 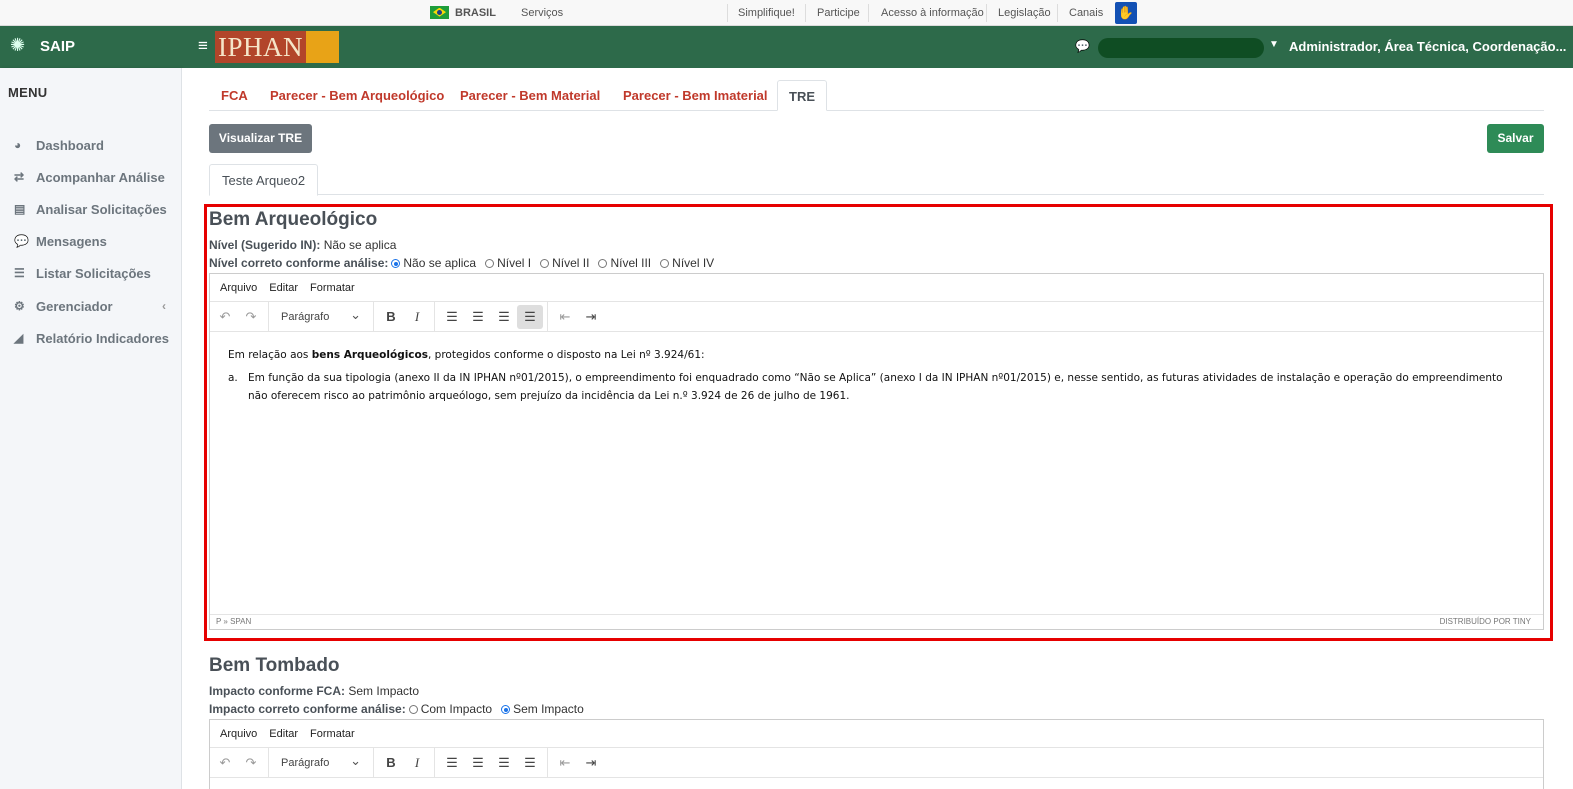 I want to click on radio-label: Com Impacto, so click(x=456, y=709).